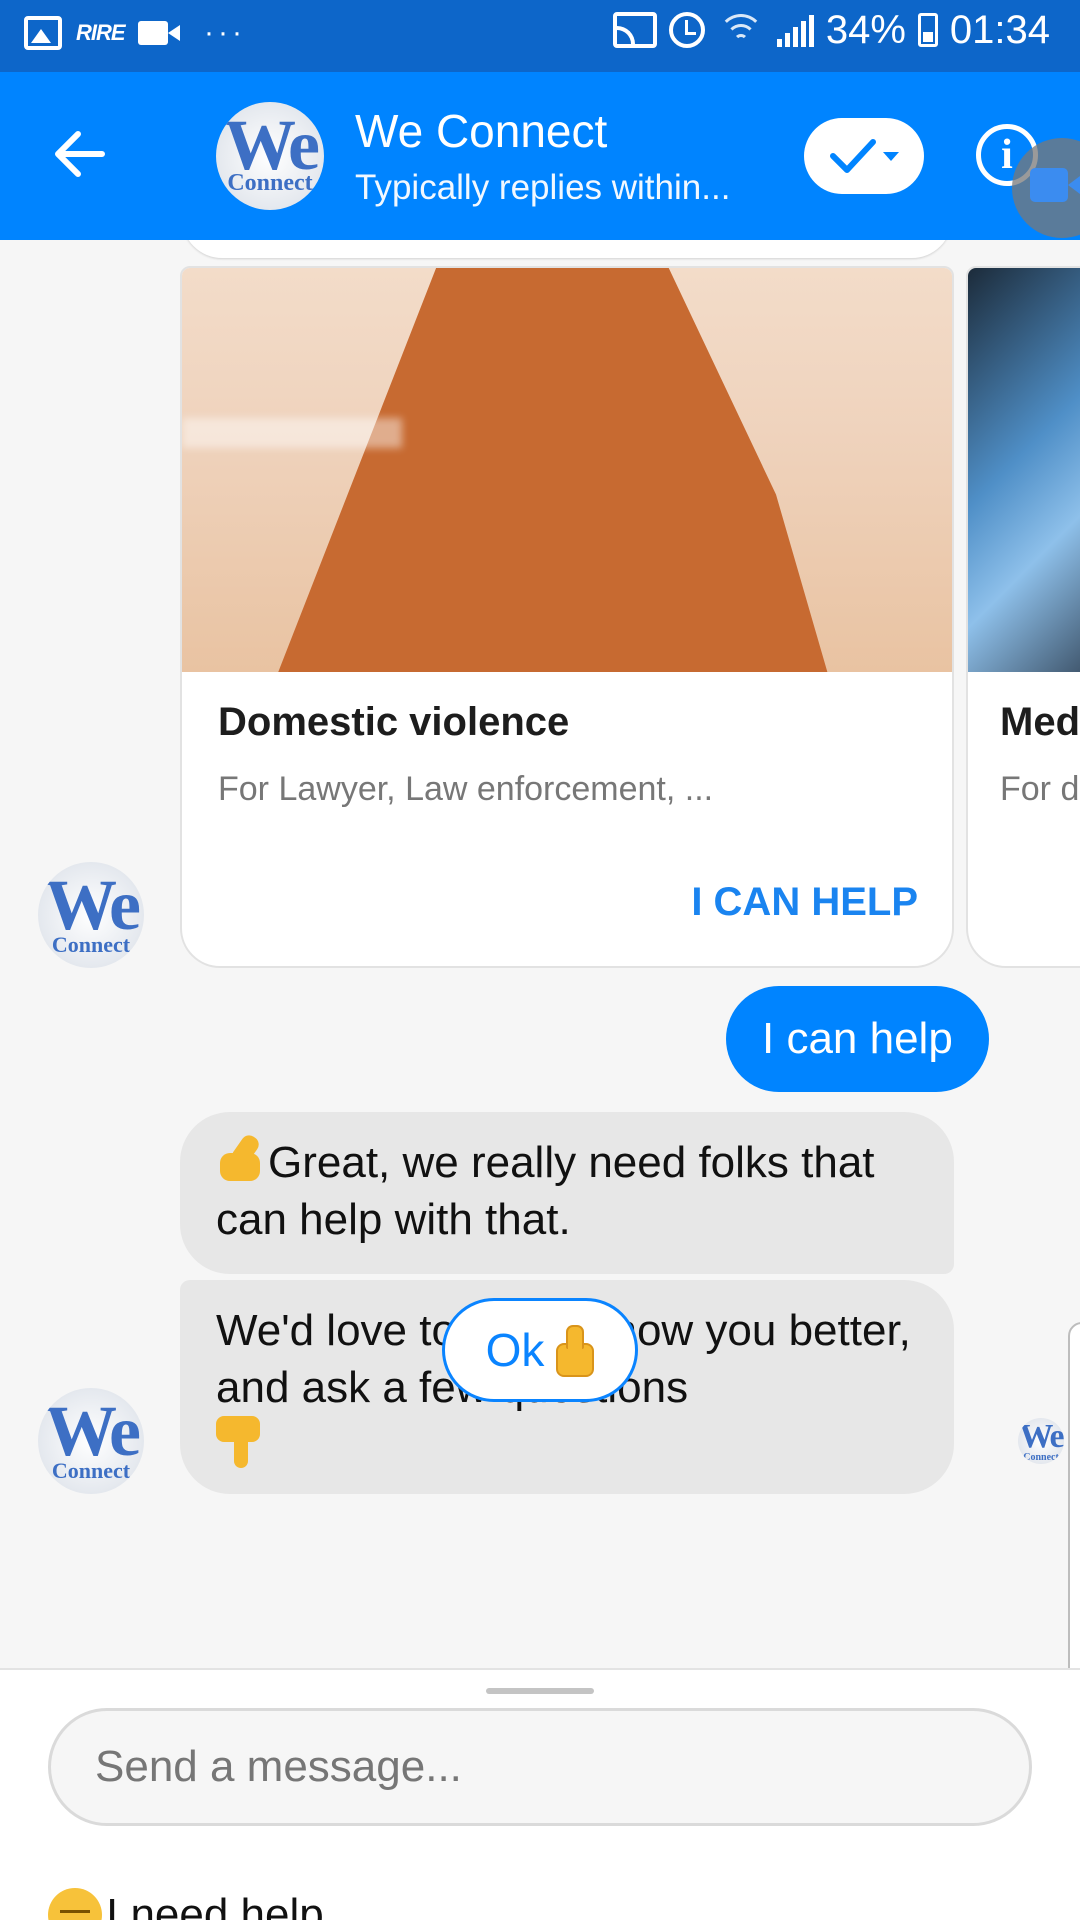  I want to click on card-subtitle: For d, so click(1040, 789).